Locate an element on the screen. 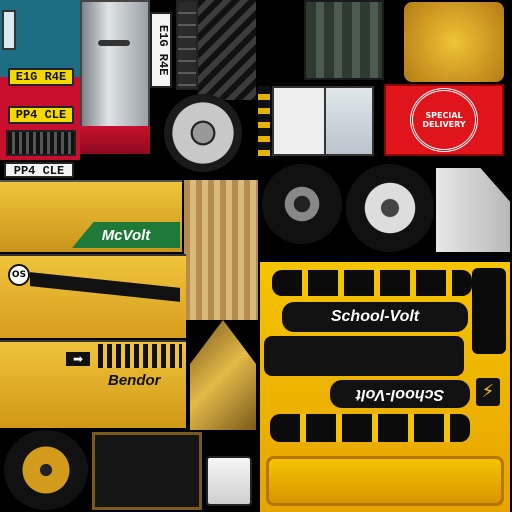 The image size is (512, 512). crane-wood-panel is located at coordinates (221, 250).